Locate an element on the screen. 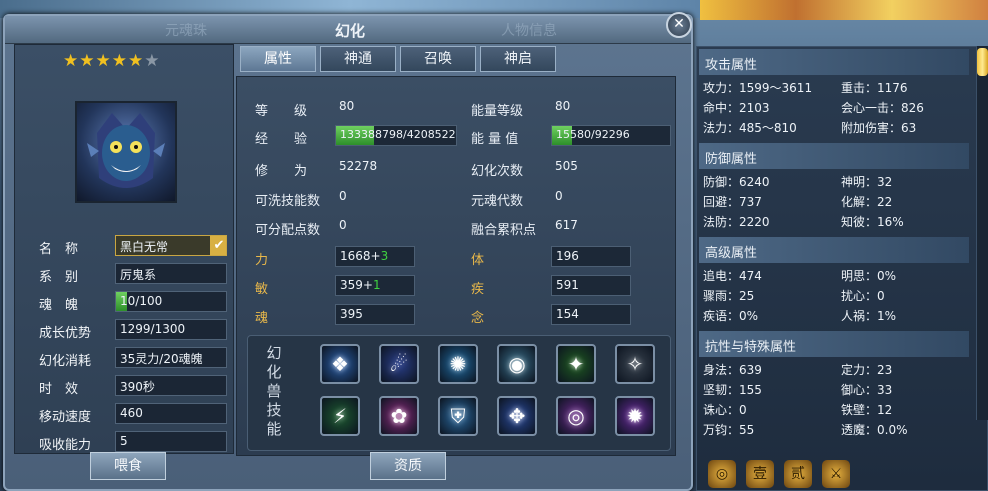  attr-label: 疾 is located at coordinates (478, 289).